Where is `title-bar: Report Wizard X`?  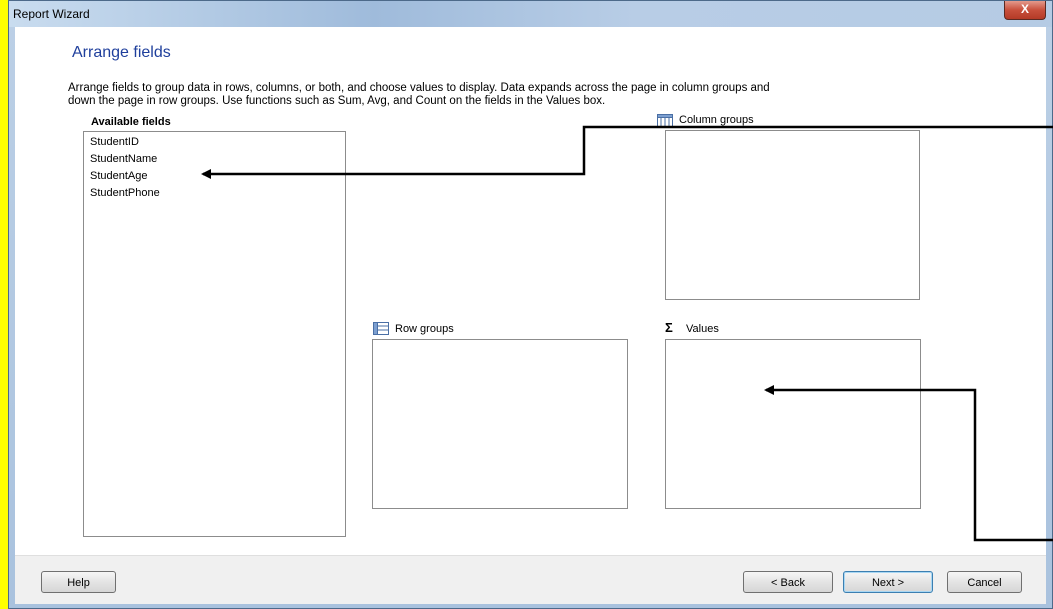
title-bar: Report Wizard X is located at coordinates (530, 14).